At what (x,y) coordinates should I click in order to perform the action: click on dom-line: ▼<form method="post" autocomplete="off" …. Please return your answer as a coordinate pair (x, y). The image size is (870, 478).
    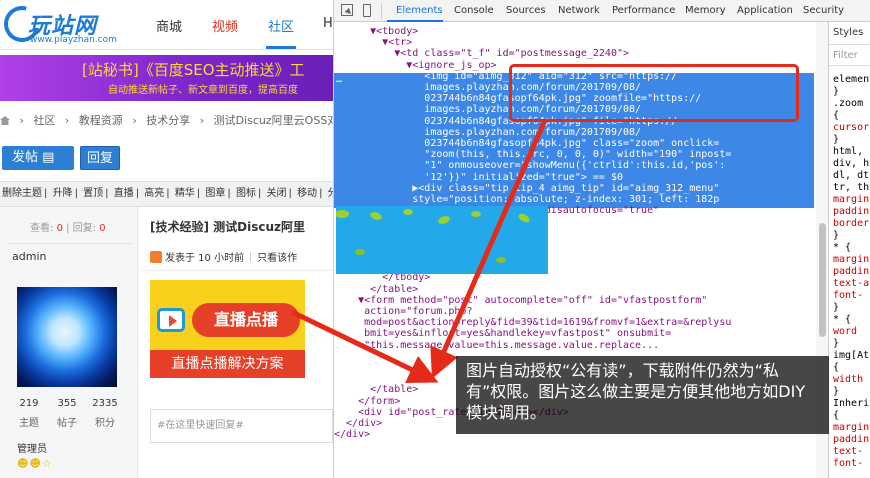
    Looking at the image, I should click on (520, 300).